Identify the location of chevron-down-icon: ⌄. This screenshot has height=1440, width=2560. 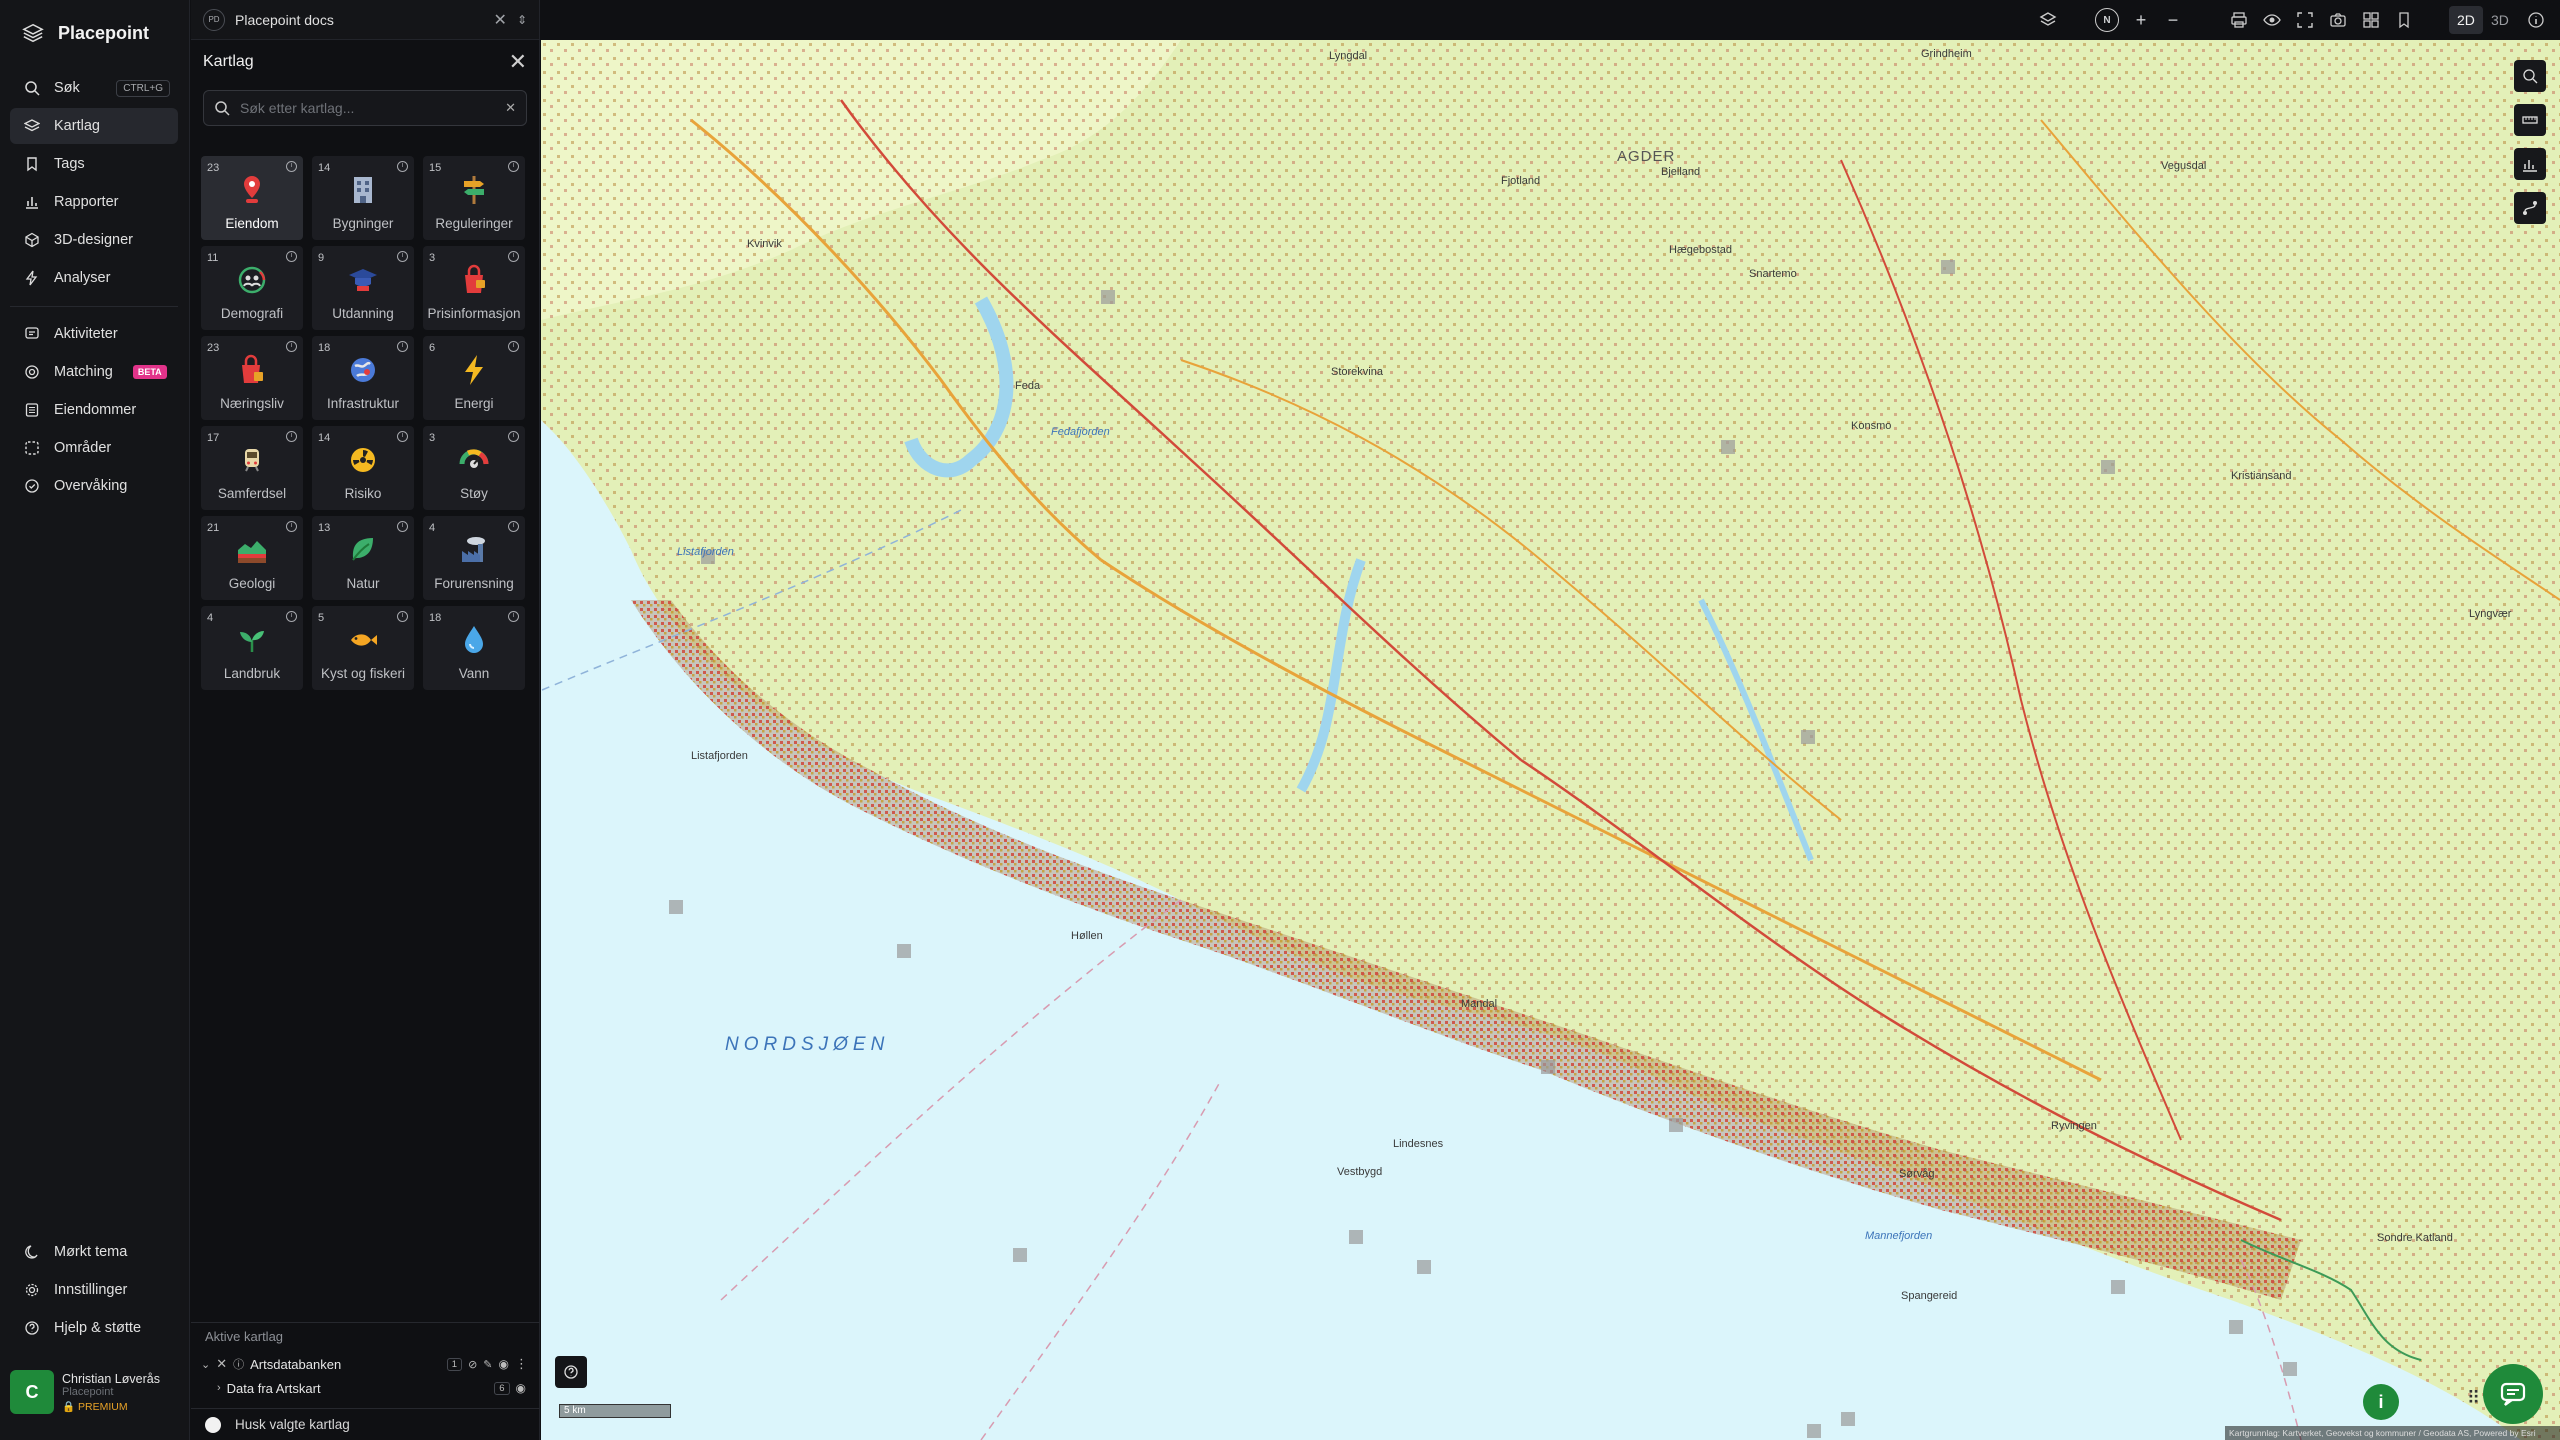
(205, 1364).